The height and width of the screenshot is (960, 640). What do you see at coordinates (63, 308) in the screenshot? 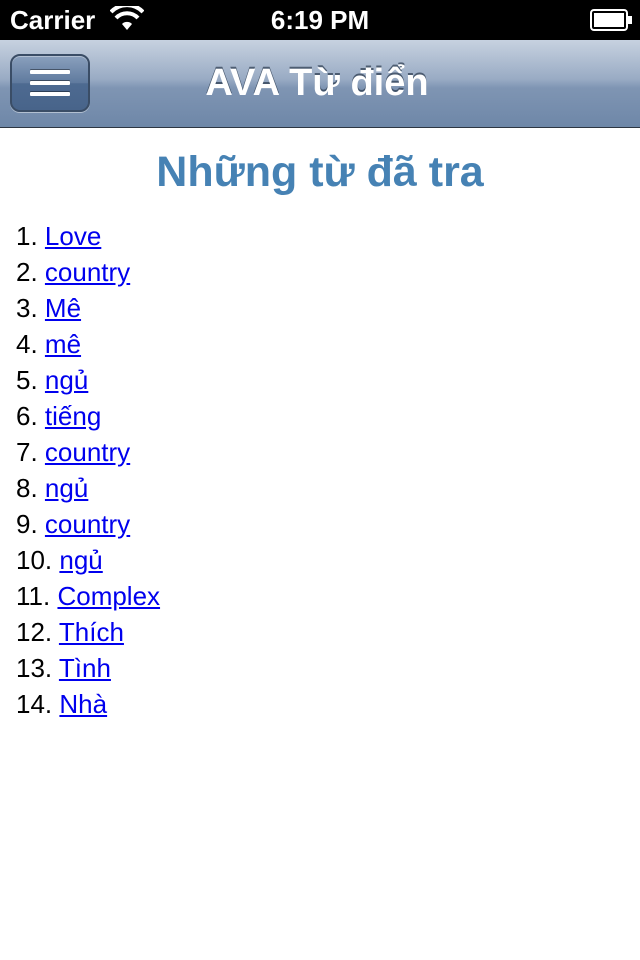
I see `history-word-link: Mê` at bounding box center [63, 308].